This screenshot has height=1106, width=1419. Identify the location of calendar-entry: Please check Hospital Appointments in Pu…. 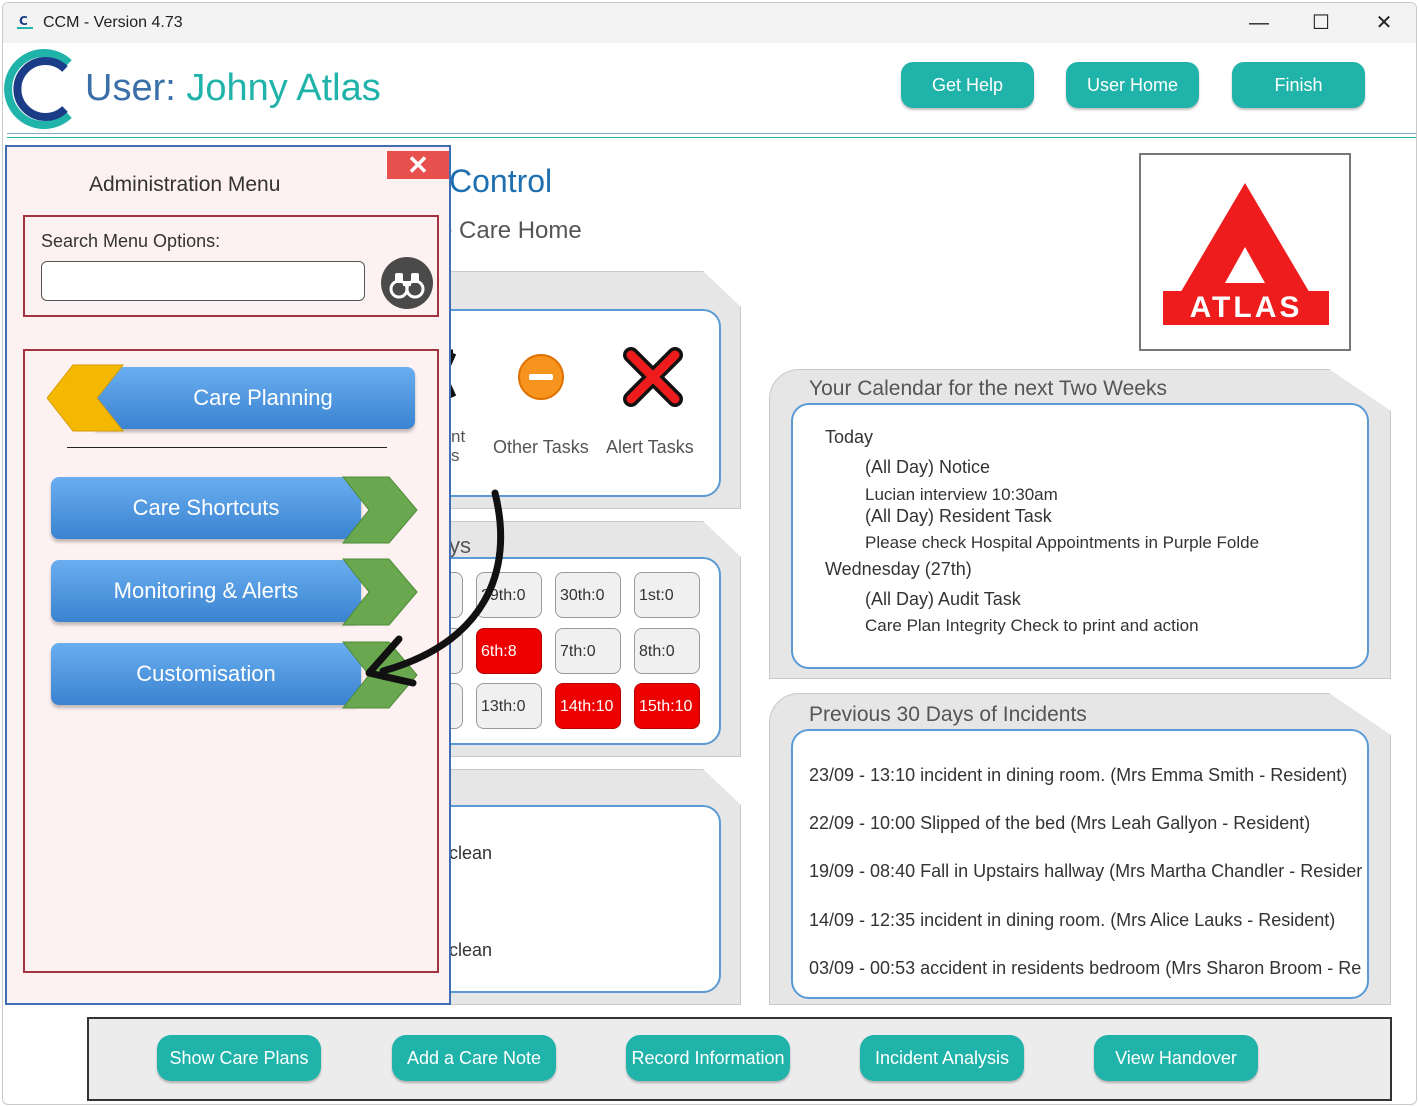
(1062, 542).